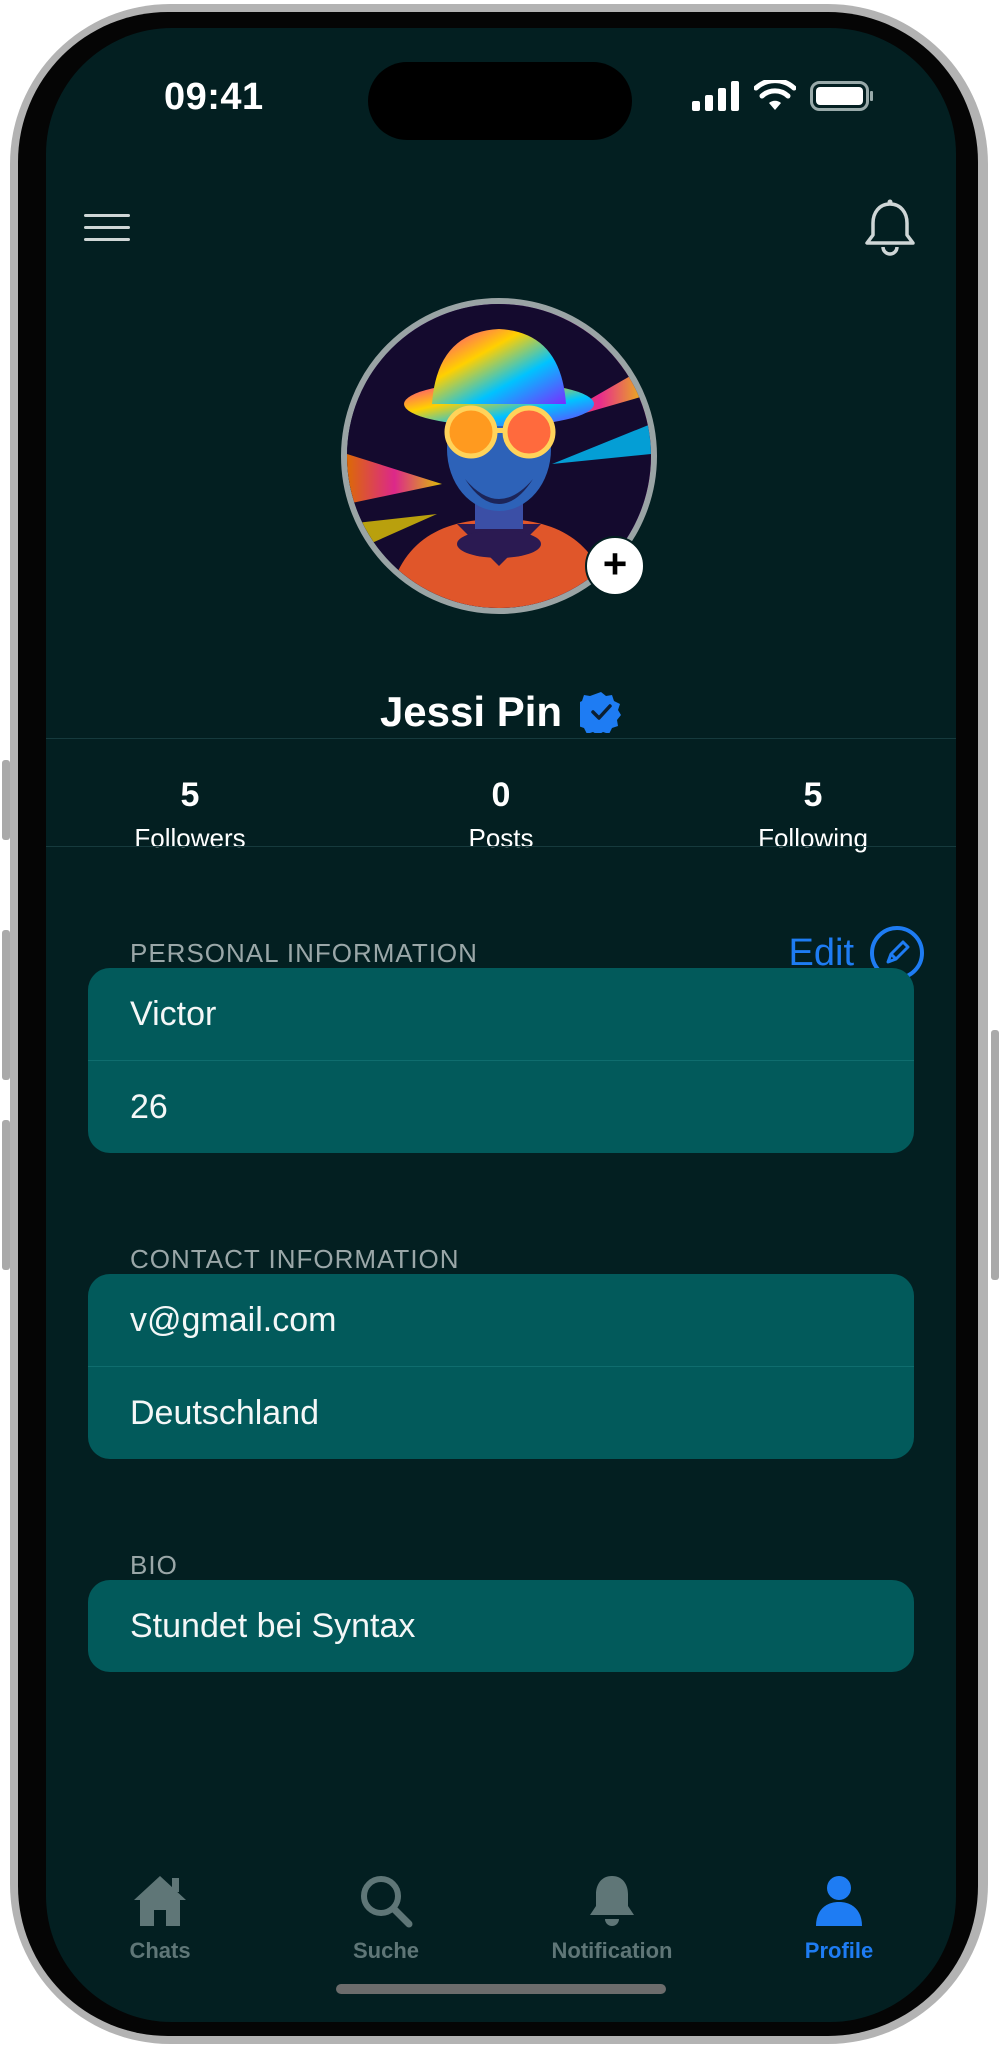  I want to click on stat-label: Following, so click(813, 838).